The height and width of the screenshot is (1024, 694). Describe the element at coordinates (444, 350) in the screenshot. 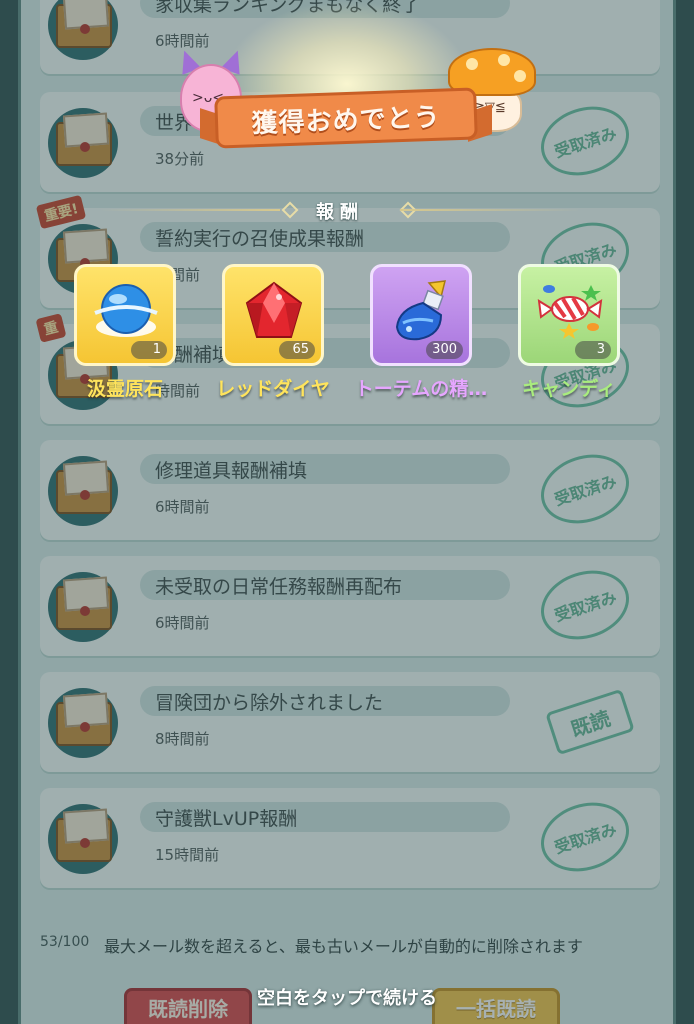

I see `reward-qty: 300` at that location.